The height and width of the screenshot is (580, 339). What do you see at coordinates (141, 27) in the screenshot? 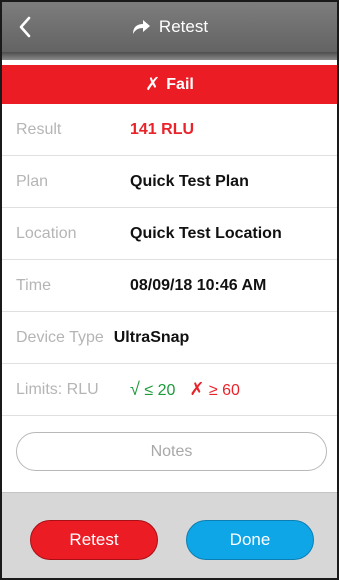
I see `redo-arrow-icon` at bounding box center [141, 27].